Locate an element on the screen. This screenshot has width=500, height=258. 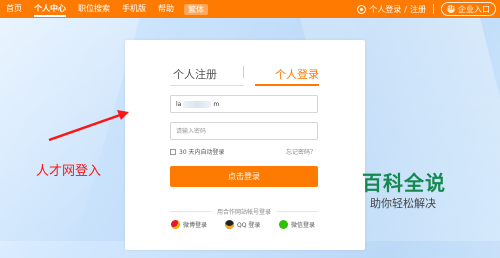
wechat-login-button: 微信登录 is located at coordinates (297, 224).